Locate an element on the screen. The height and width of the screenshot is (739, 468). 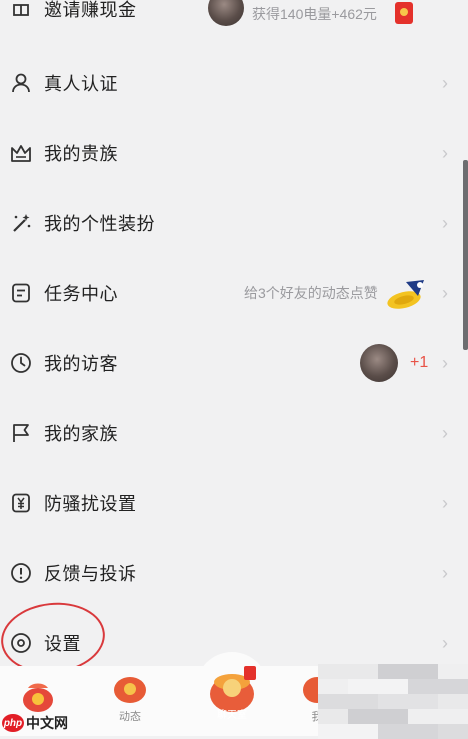
tab-label: 聊天室 is located at coordinates (232, 715).